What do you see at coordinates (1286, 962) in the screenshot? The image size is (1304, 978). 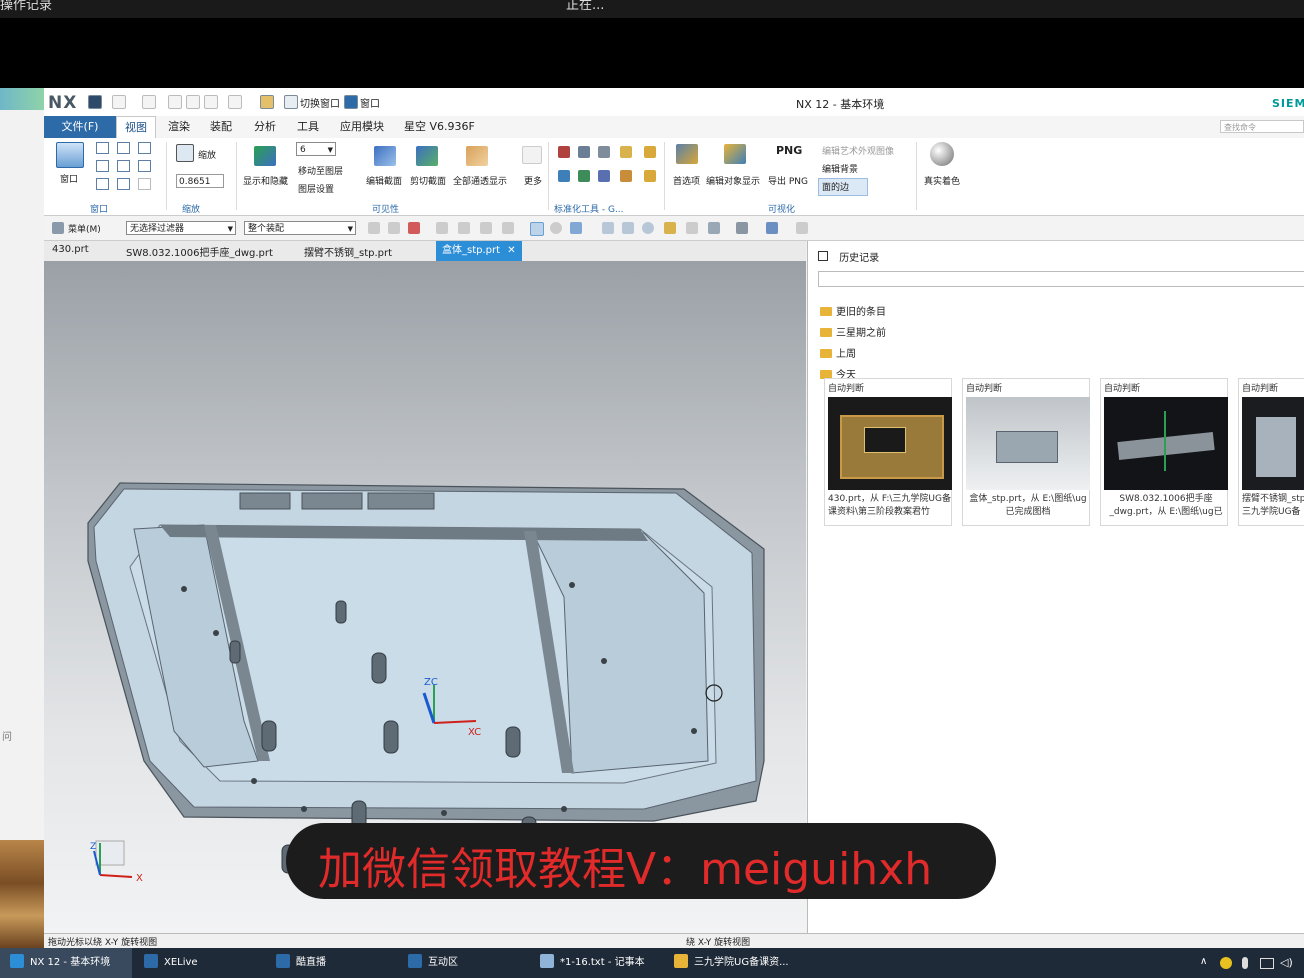 I see `volume-icon: ◁)` at bounding box center [1286, 962].